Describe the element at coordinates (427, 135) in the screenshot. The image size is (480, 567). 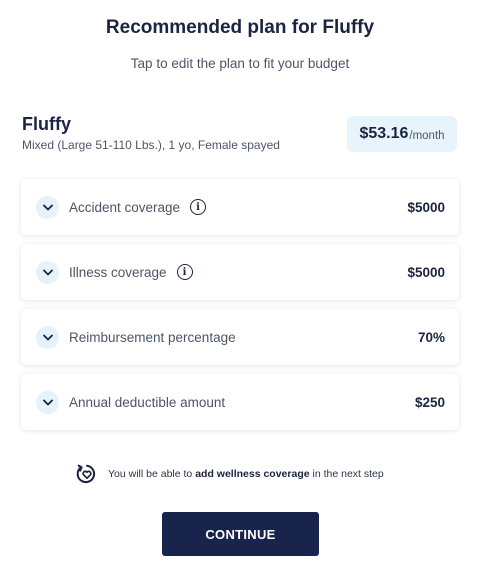
I see `price-unit: /month` at that location.